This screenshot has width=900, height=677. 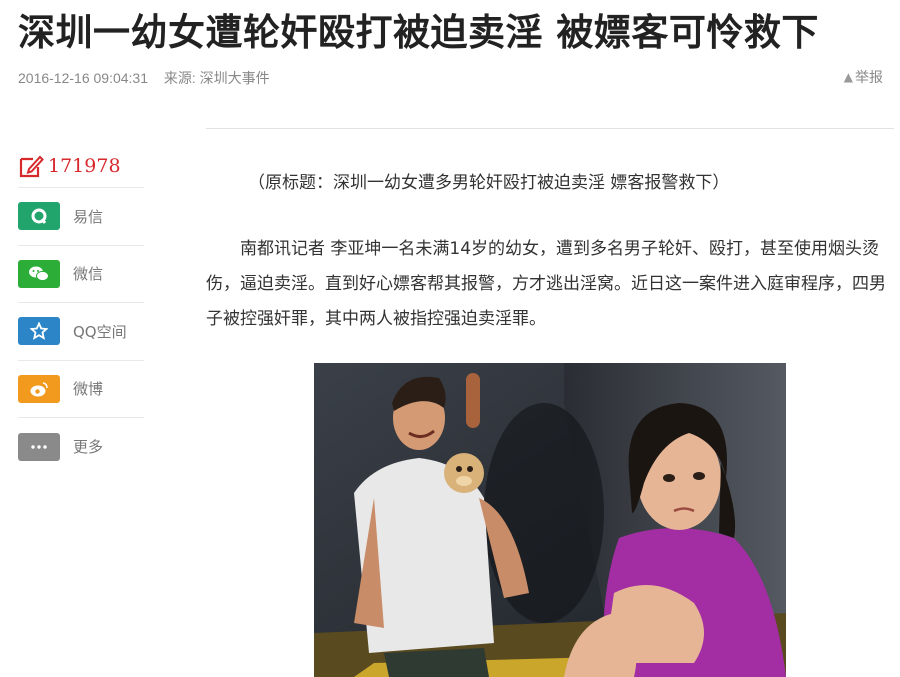 I want to click on wechat-icon, so click(x=39, y=273).